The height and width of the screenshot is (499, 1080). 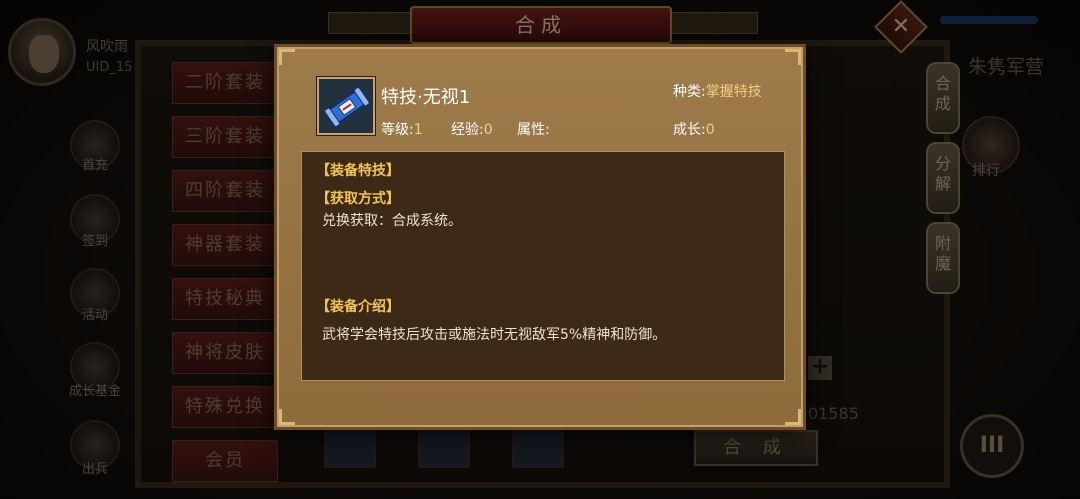 What do you see at coordinates (710, 130) in the screenshot?
I see `growth-value: 0` at bounding box center [710, 130].